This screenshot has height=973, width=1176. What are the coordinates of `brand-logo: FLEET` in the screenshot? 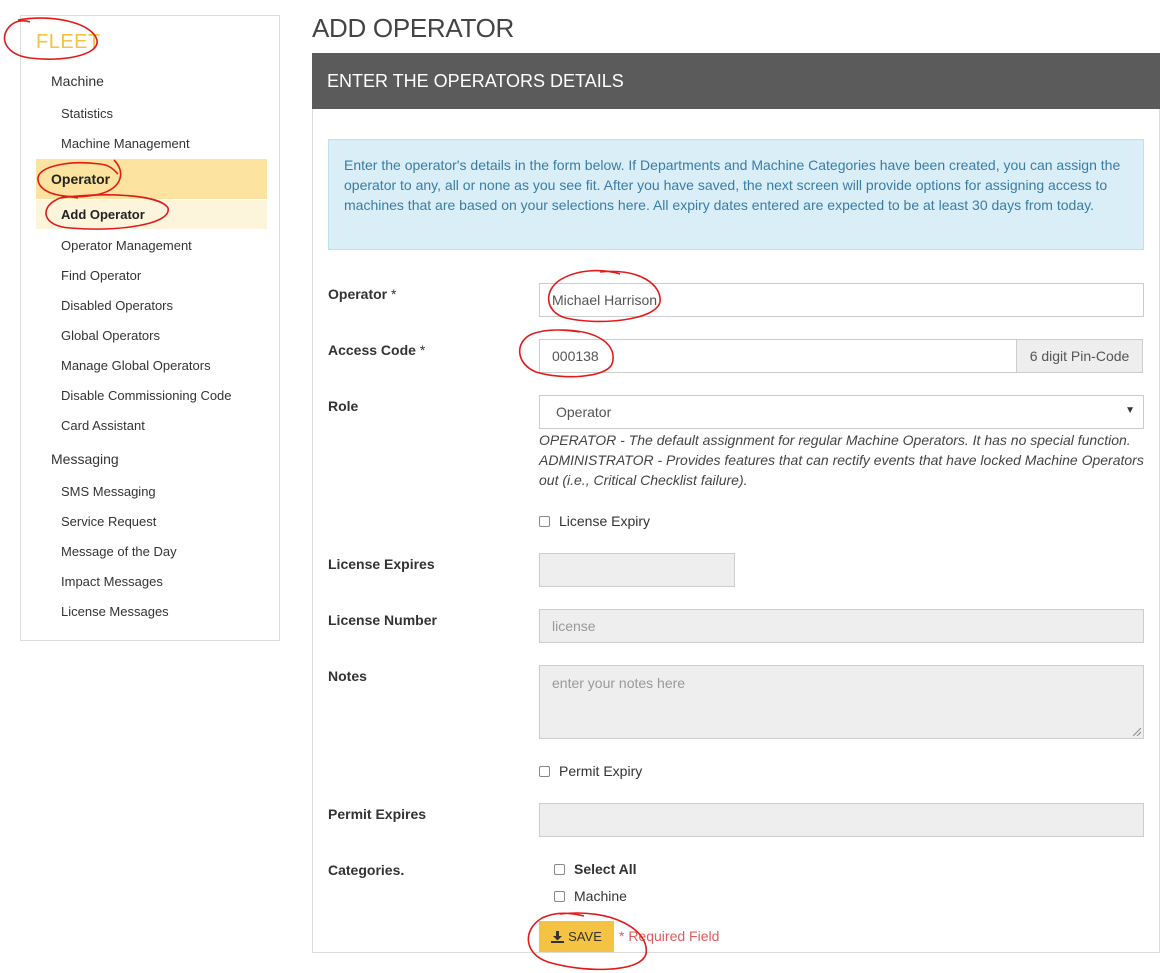 It's located at (68, 42).